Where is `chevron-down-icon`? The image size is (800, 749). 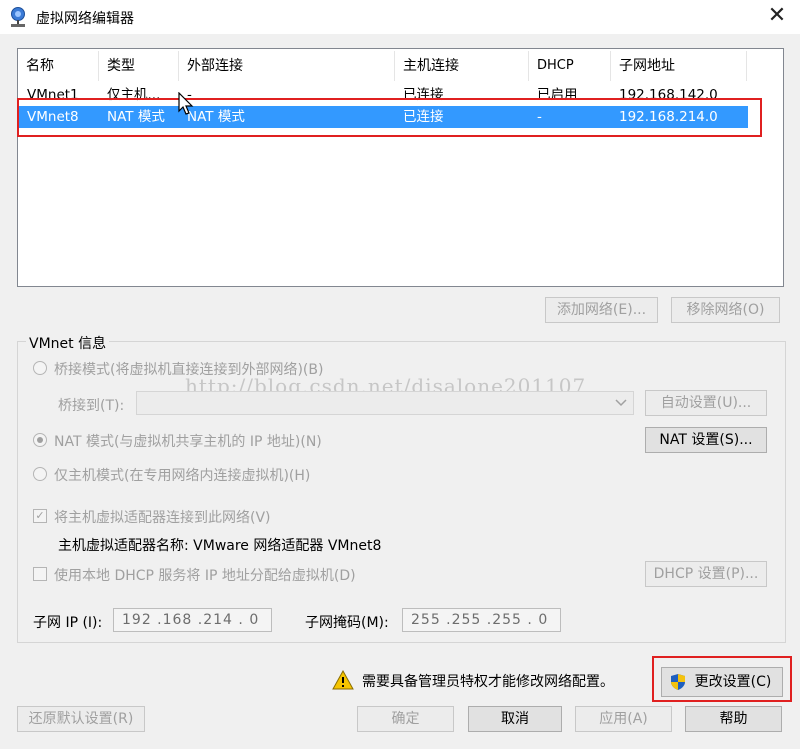 chevron-down-icon is located at coordinates (621, 403).